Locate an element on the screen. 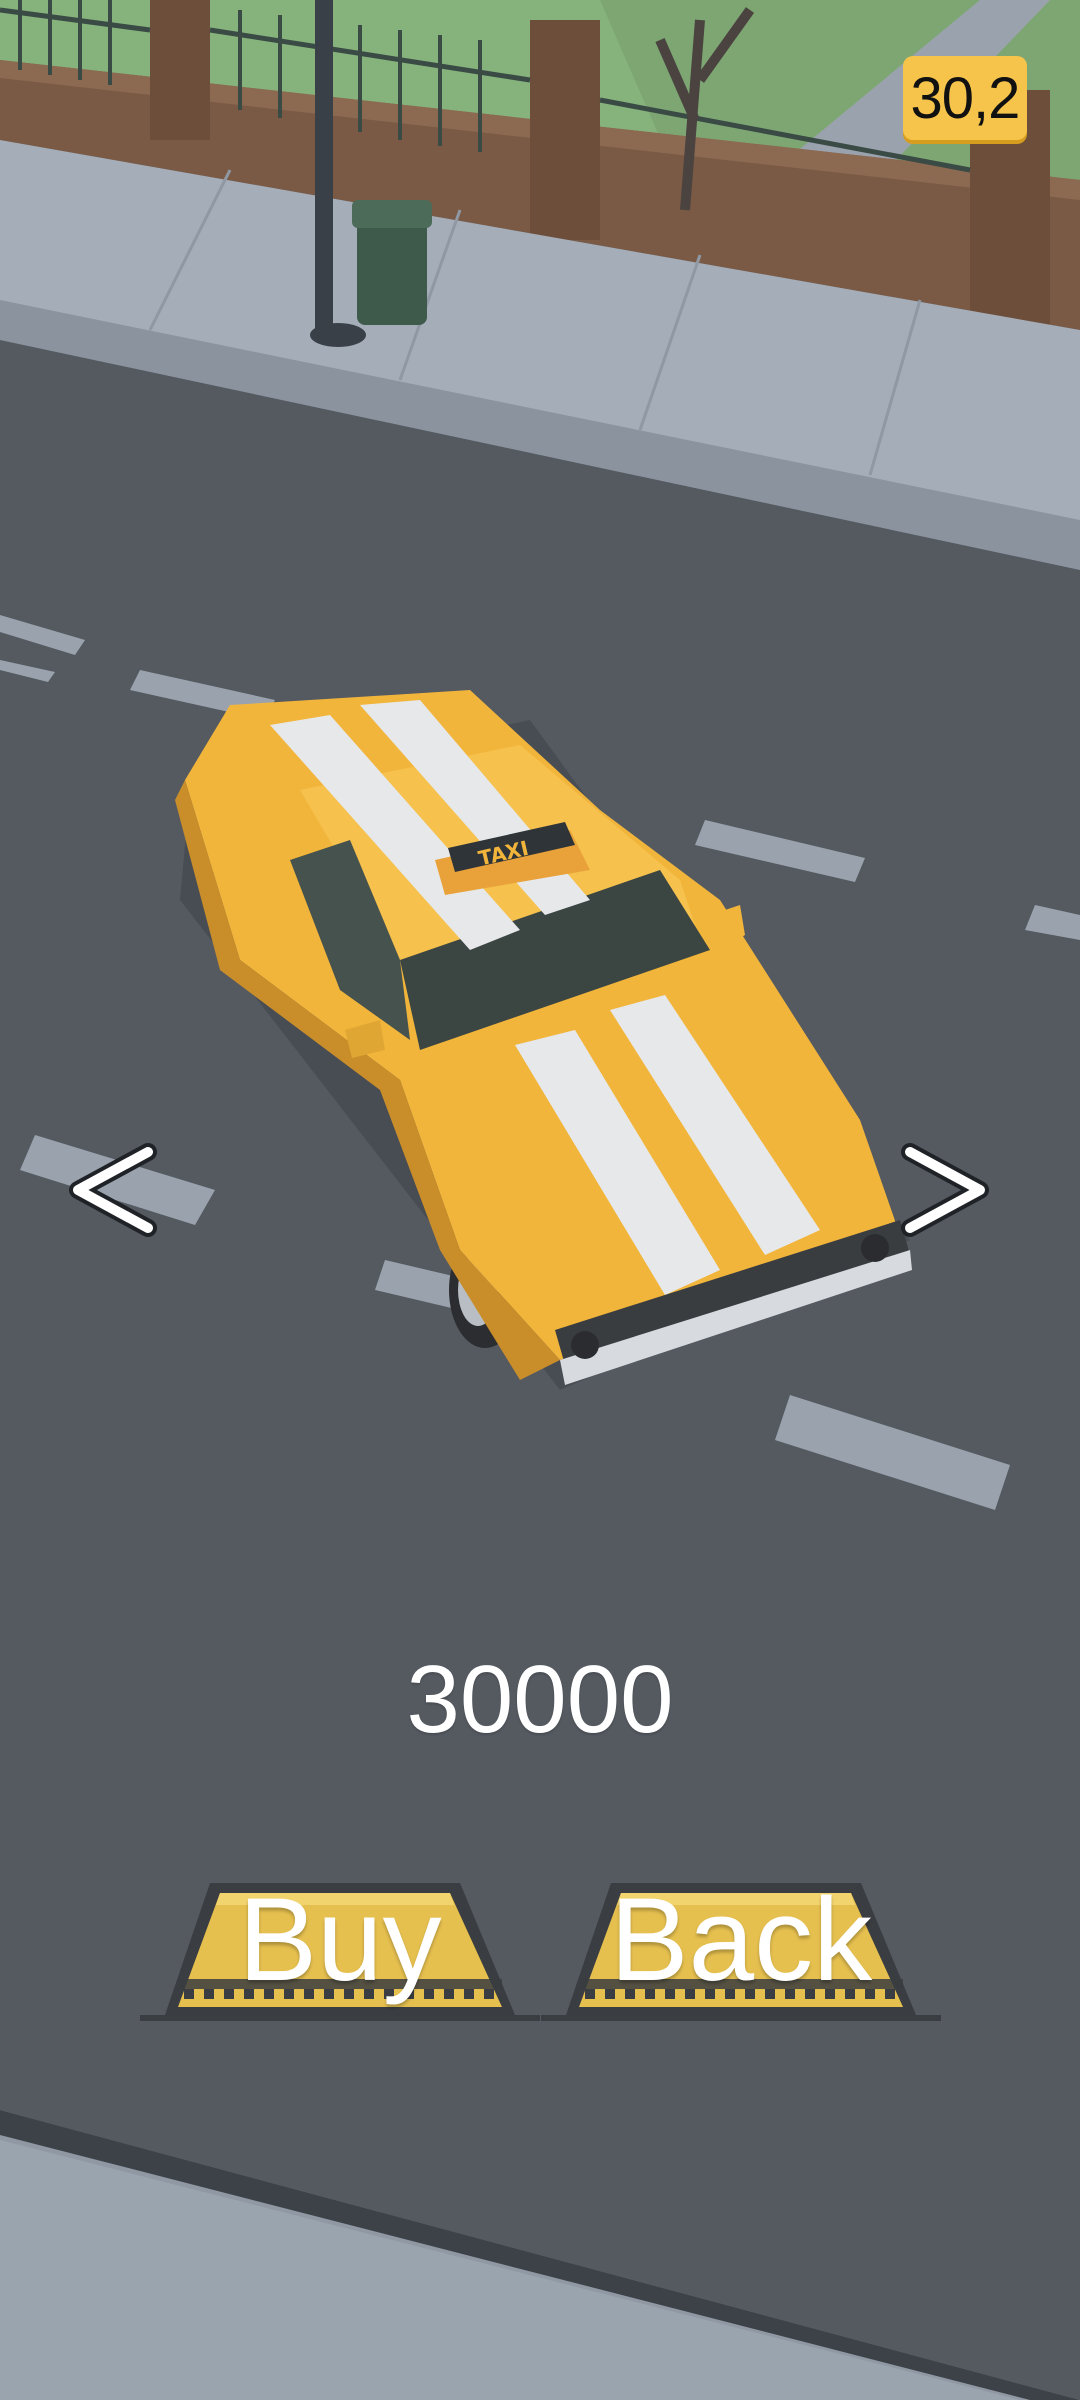  coin-counter: 30,2 is located at coordinates (965, 98).